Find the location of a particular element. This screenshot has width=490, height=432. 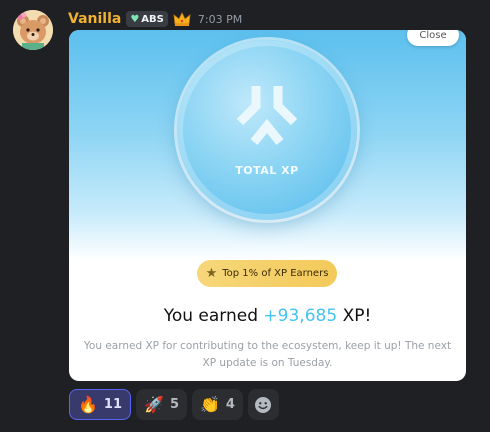

earned-heading: You earned +93,685 XP! is located at coordinates (267, 316).